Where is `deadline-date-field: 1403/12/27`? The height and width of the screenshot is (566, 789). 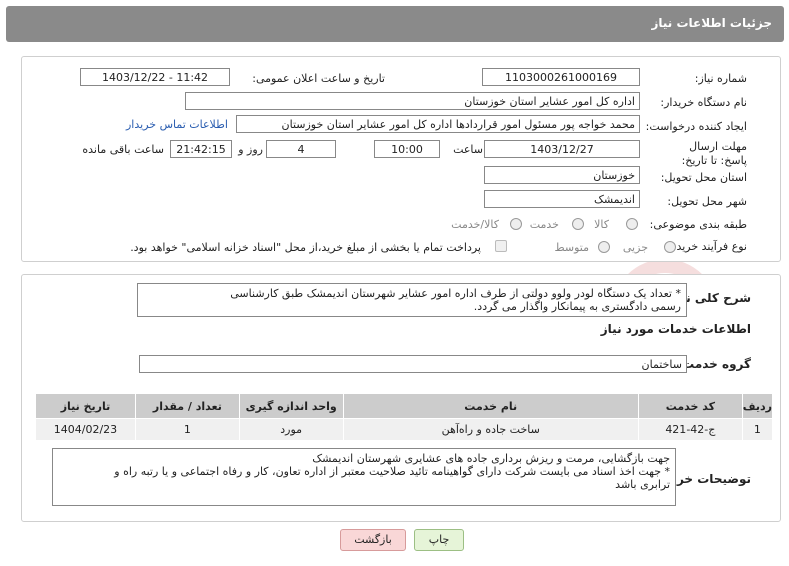 deadline-date-field: 1403/12/27 is located at coordinates (562, 149).